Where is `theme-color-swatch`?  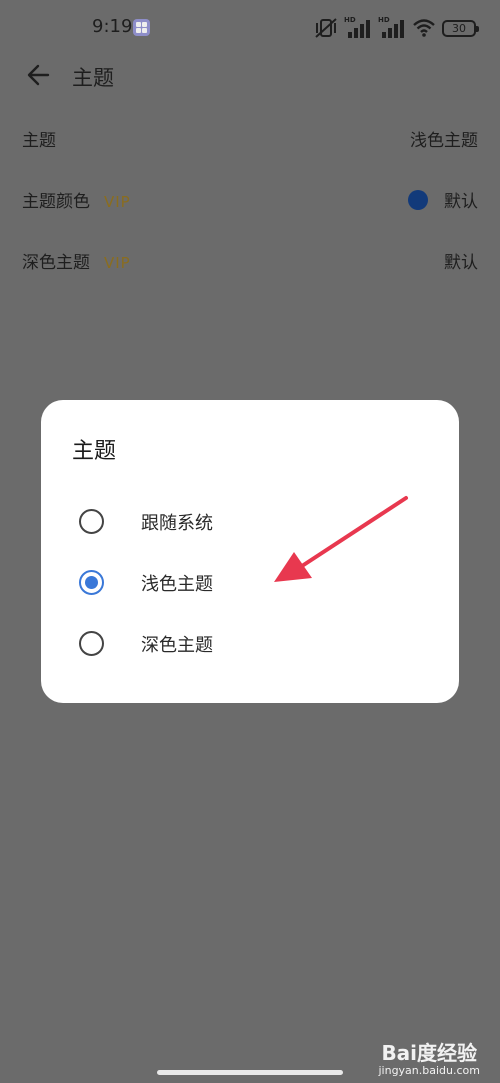 theme-color-swatch is located at coordinates (418, 200).